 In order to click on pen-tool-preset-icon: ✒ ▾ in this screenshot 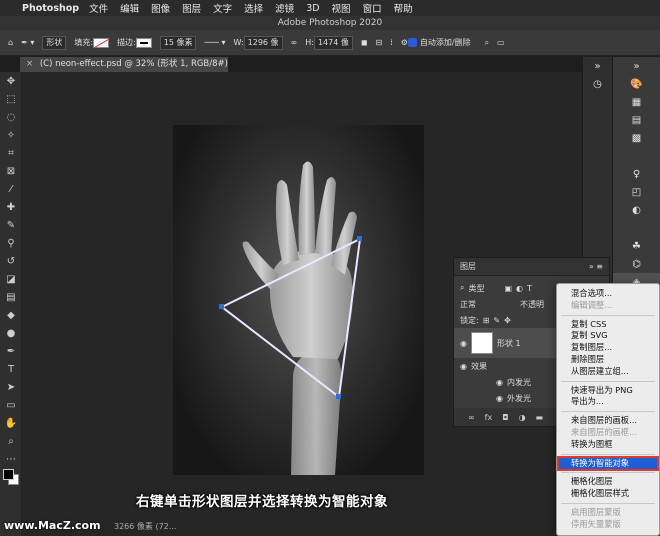, I will do `click(27, 42)`.